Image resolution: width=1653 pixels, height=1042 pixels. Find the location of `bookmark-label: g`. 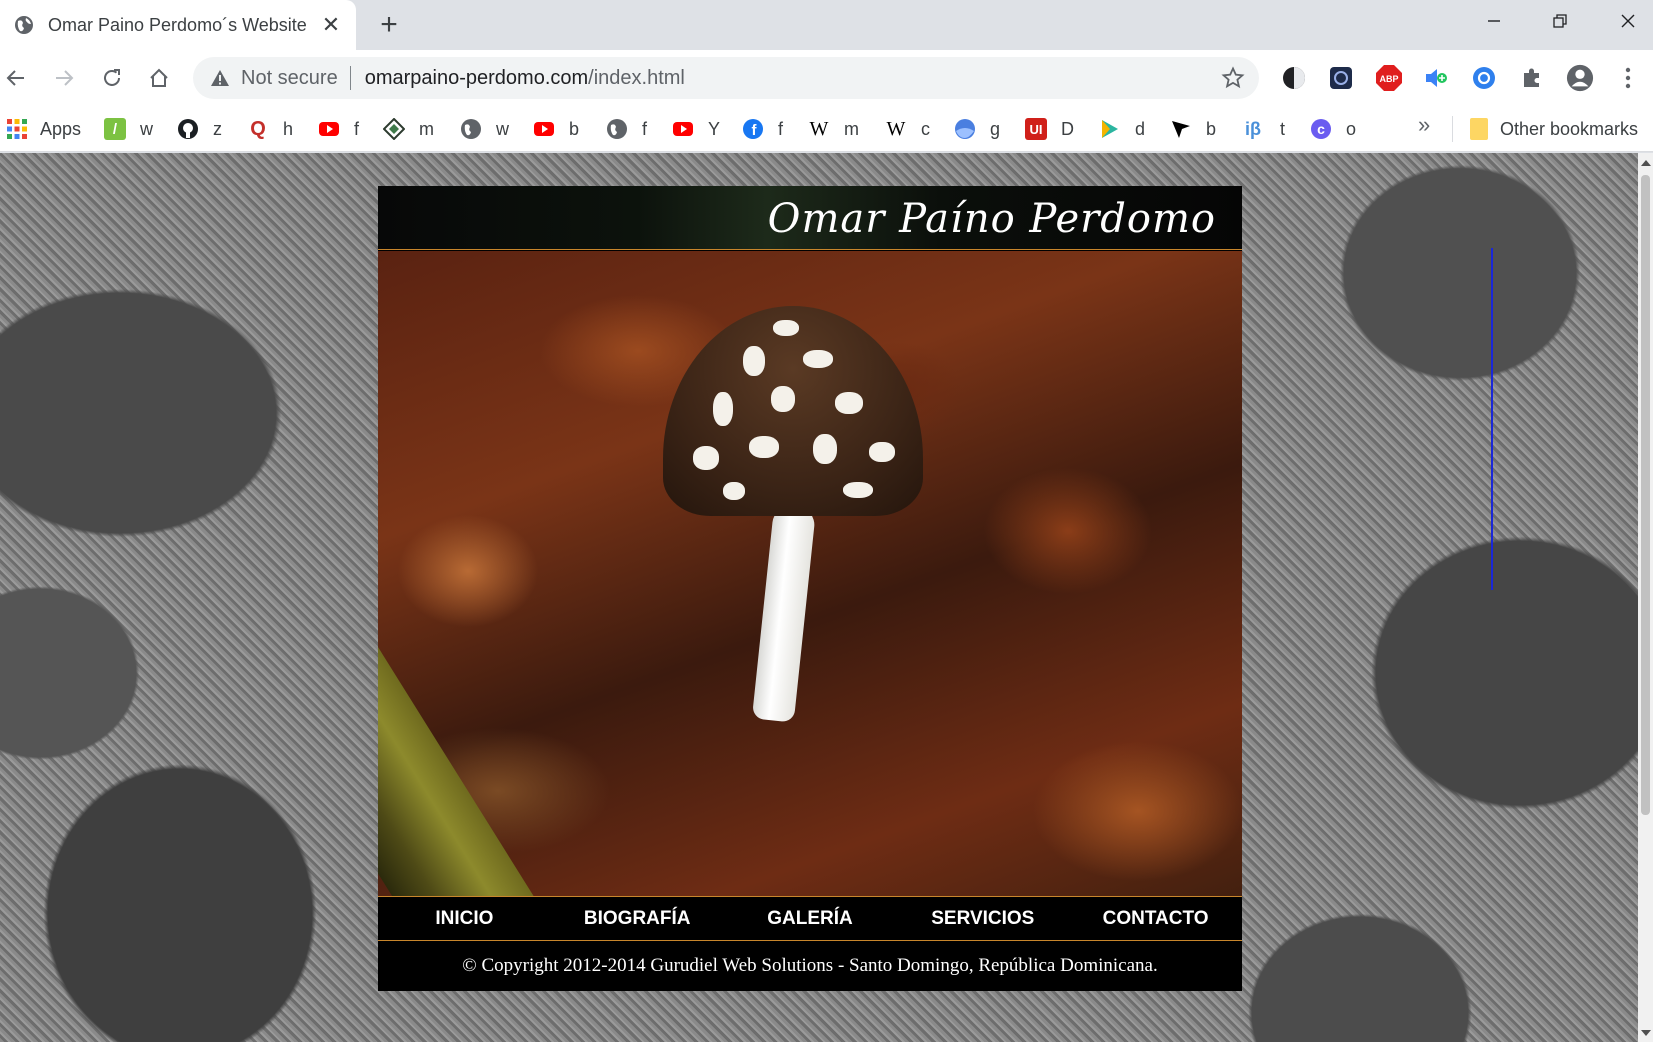

bookmark-label: g is located at coordinates (995, 128).